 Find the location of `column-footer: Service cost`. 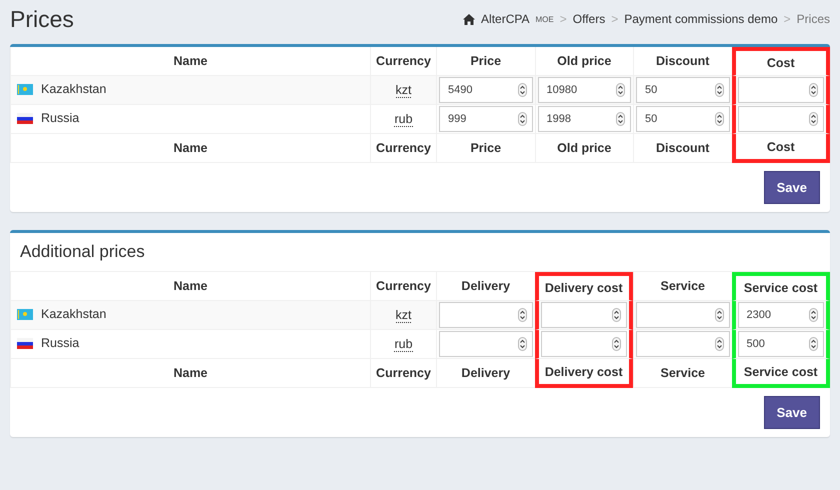

column-footer: Service cost is located at coordinates (781, 373).